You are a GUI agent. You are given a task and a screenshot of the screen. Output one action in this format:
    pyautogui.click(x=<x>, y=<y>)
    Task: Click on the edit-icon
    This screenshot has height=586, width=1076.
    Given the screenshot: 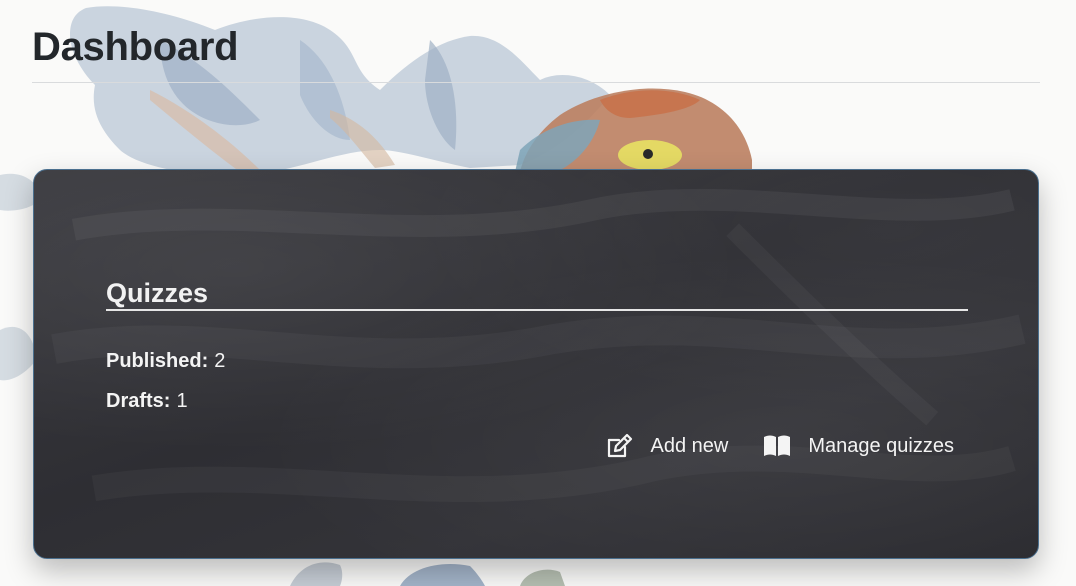 What is the action you would take?
    pyautogui.click(x=619, y=445)
    